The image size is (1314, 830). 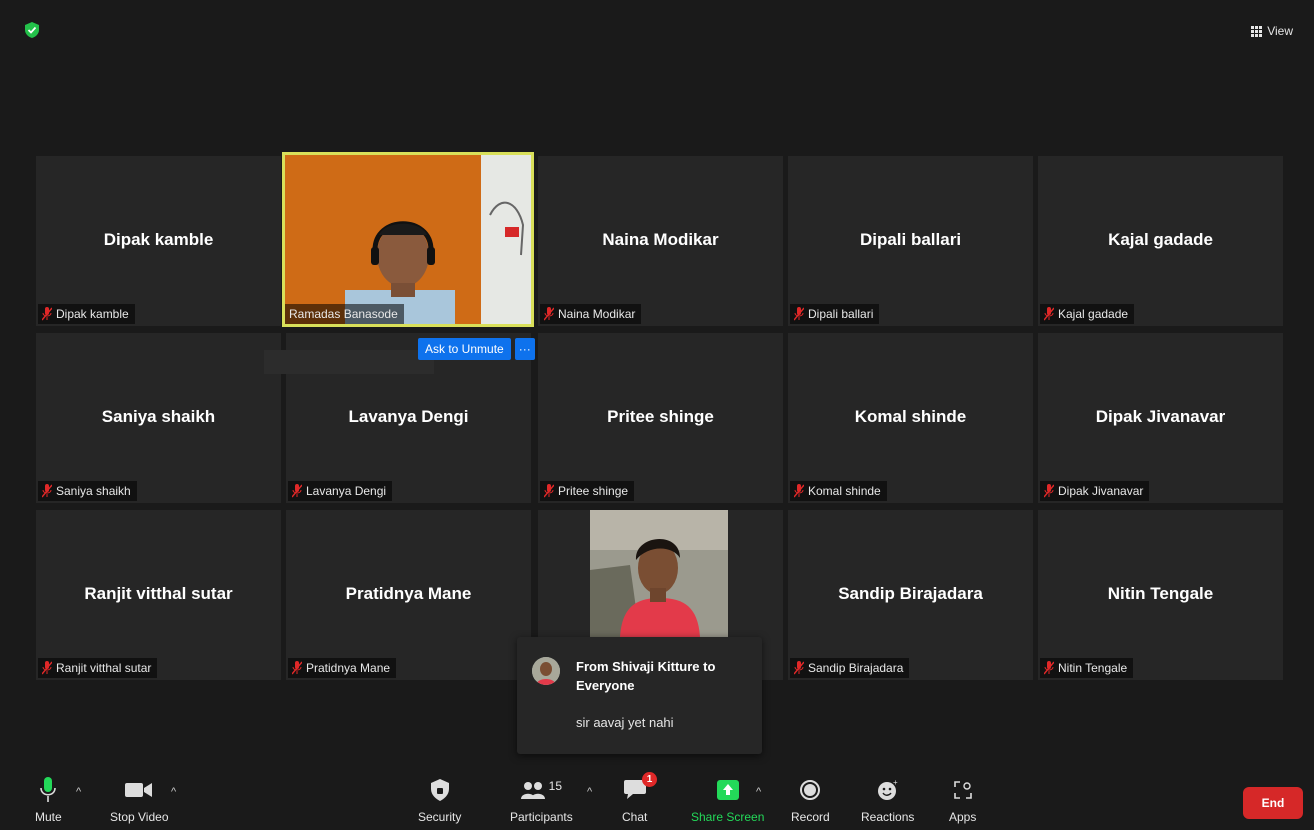 What do you see at coordinates (649, 779) in the screenshot?
I see `chat-unread-badge: 1` at bounding box center [649, 779].